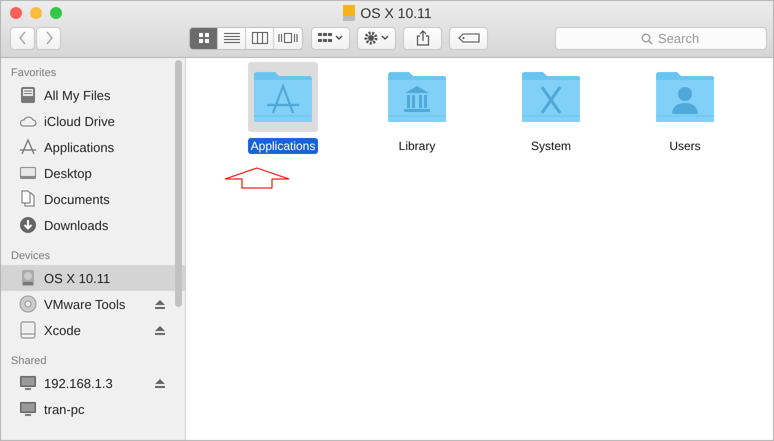  Describe the element at coordinates (685, 146) in the screenshot. I see `folder-name: Users` at that location.